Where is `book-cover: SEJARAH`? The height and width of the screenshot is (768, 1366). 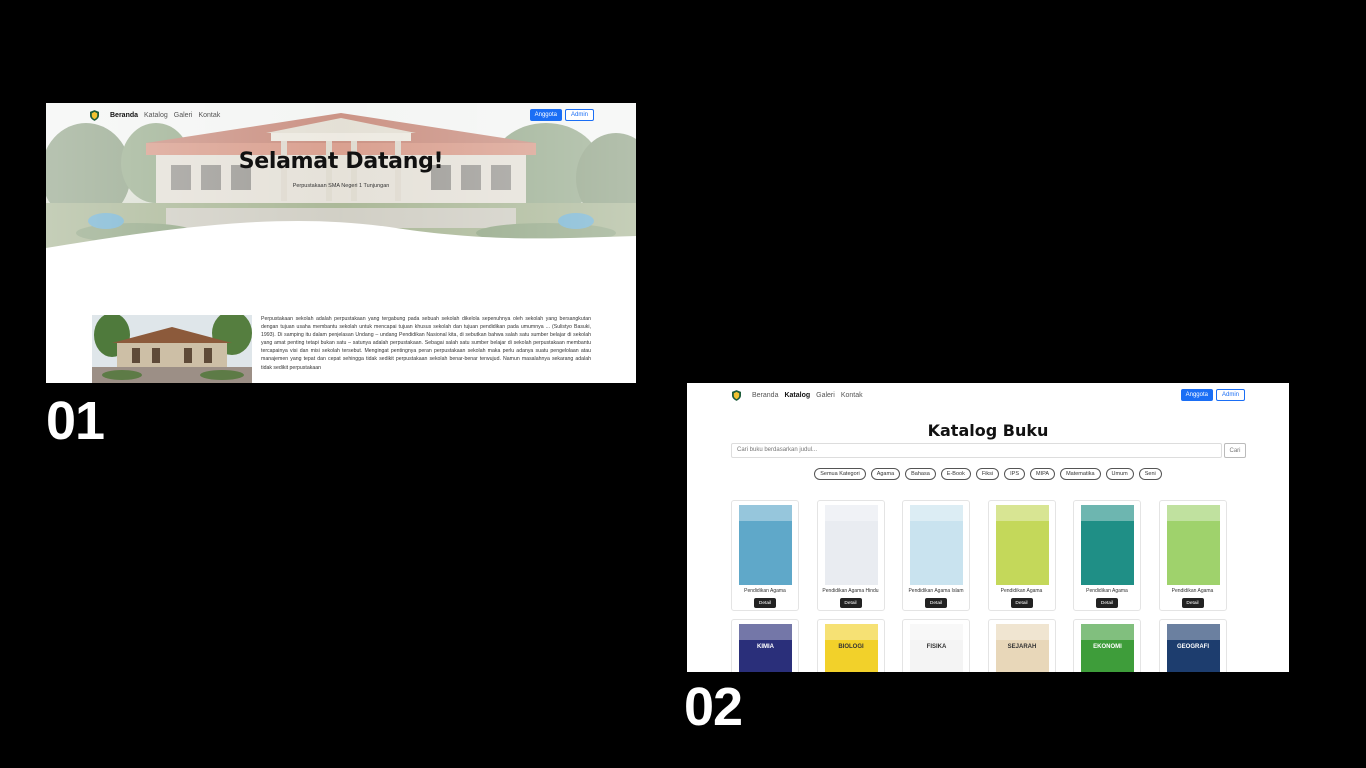
book-cover: SEJARAH is located at coordinates (1022, 648).